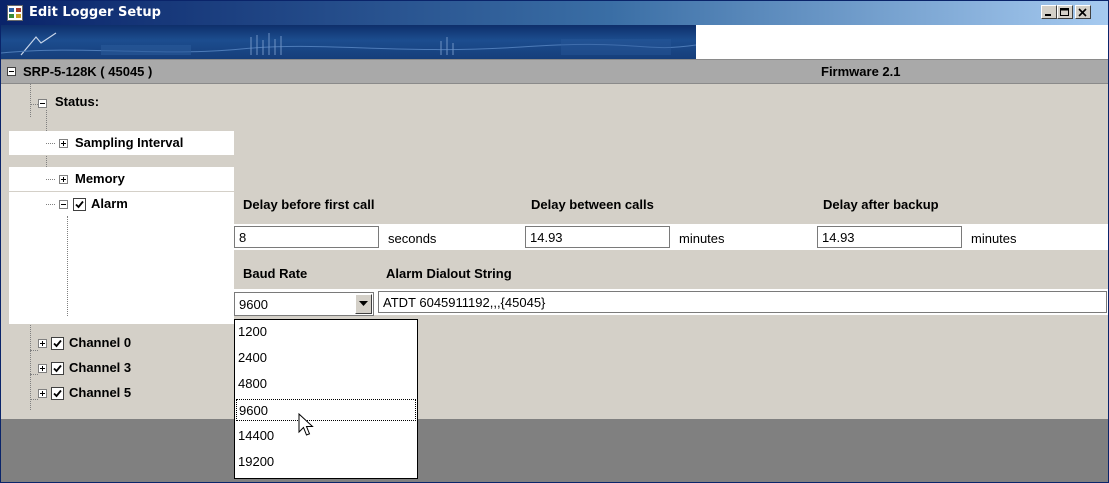  I want to click on baud-rate-value: 9600, so click(253, 304).